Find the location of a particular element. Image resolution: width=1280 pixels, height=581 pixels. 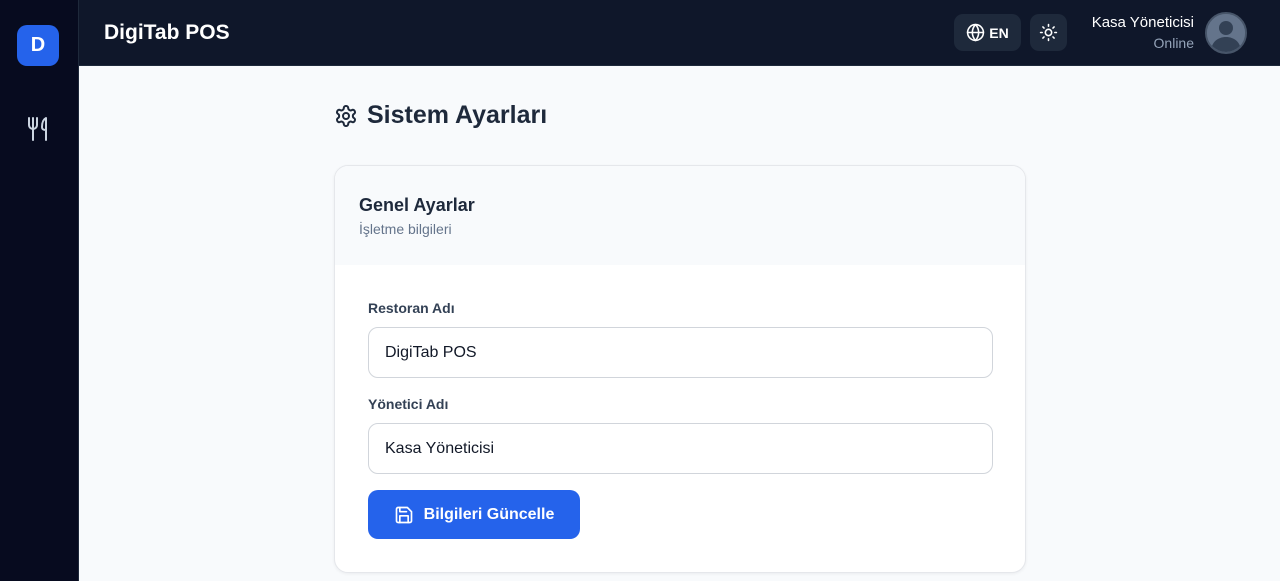

restaurant-name-input is located at coordinates (680, 352).